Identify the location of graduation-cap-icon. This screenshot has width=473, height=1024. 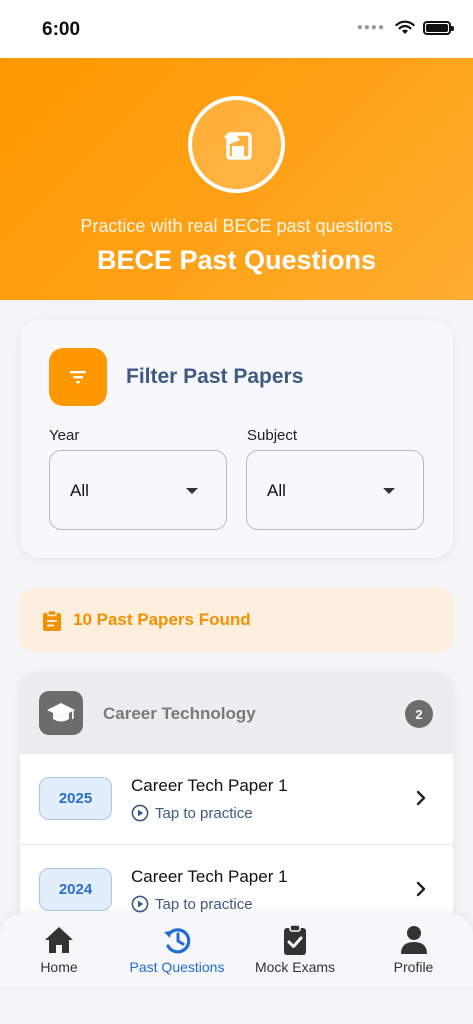
(61, 712).